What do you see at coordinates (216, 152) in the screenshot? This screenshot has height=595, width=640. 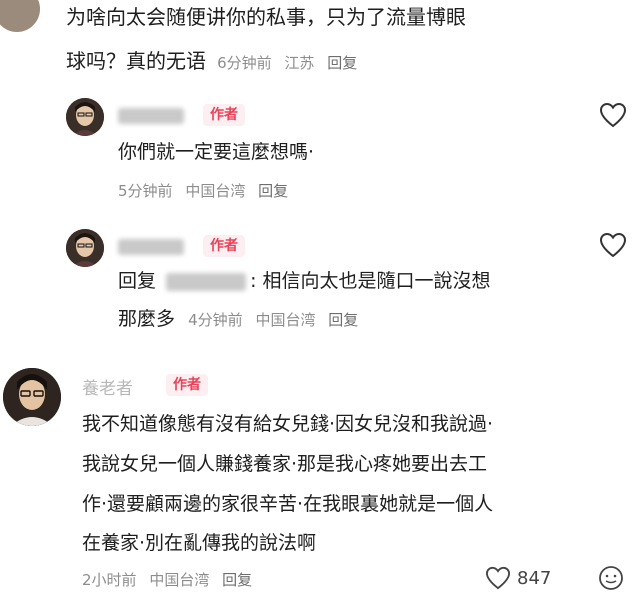 I see `reply1-text: 你們就一定要這麼想嗎·` at bounding box center [216, 152].